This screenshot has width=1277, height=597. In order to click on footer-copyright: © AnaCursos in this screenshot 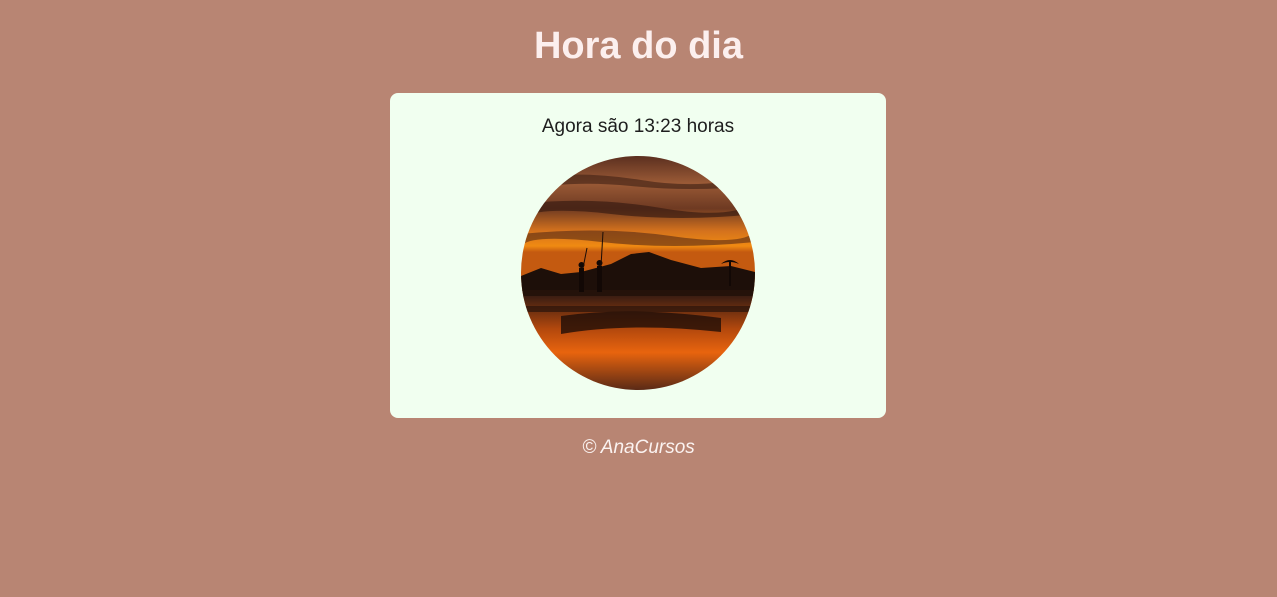, I will do `click(638, 447)`.